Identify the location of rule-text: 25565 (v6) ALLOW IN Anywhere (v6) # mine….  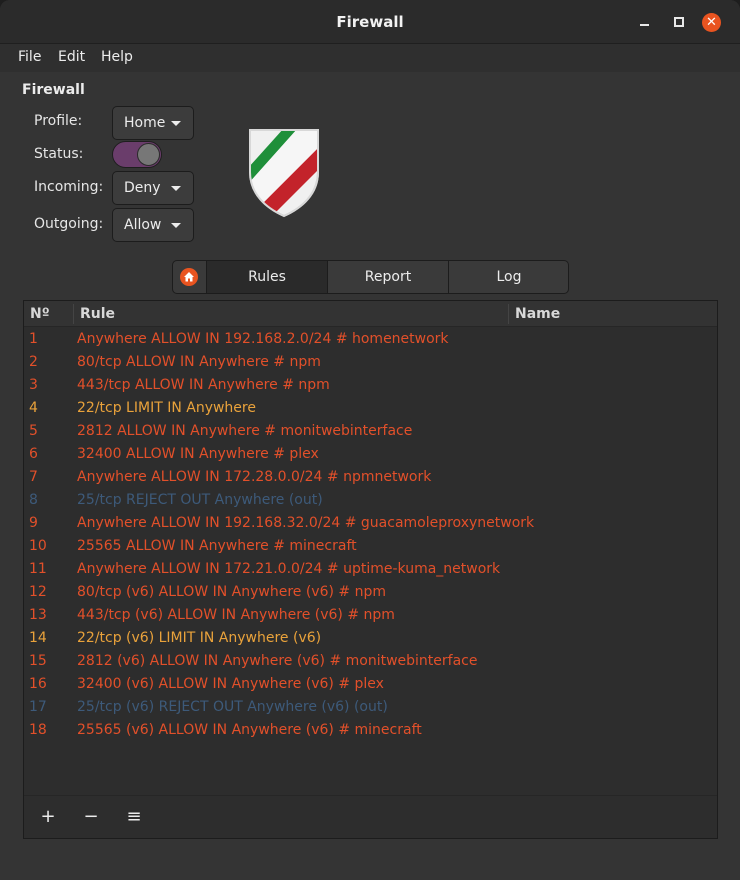
(249, 730).